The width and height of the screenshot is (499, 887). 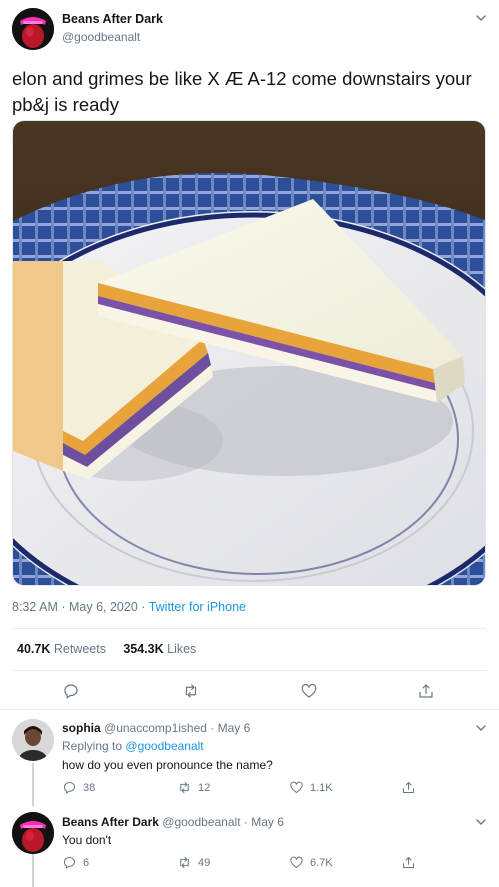 I want to click on retweet-count: 12, so click(x=204, y=787).